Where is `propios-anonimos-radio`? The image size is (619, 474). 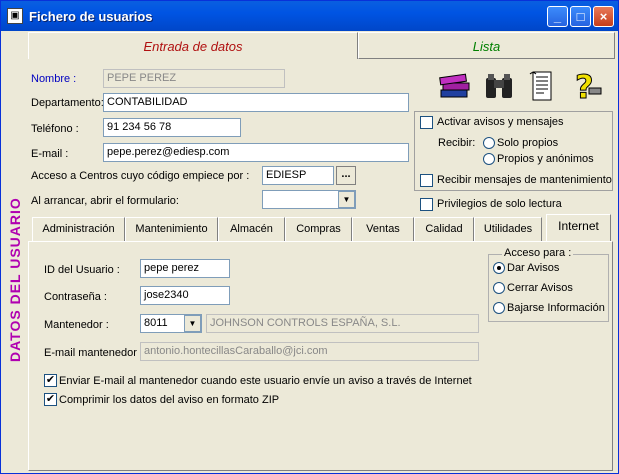
propios-anonimos-radio is located at coordinates (489, 159).